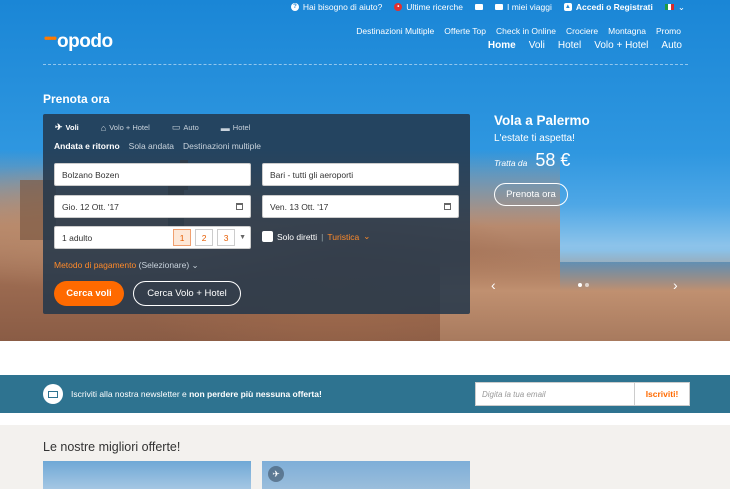 This screenshot has width=730, height=489. I want to click on help-link: ? Hai bisogno di aiuto?, so click(336, 7).